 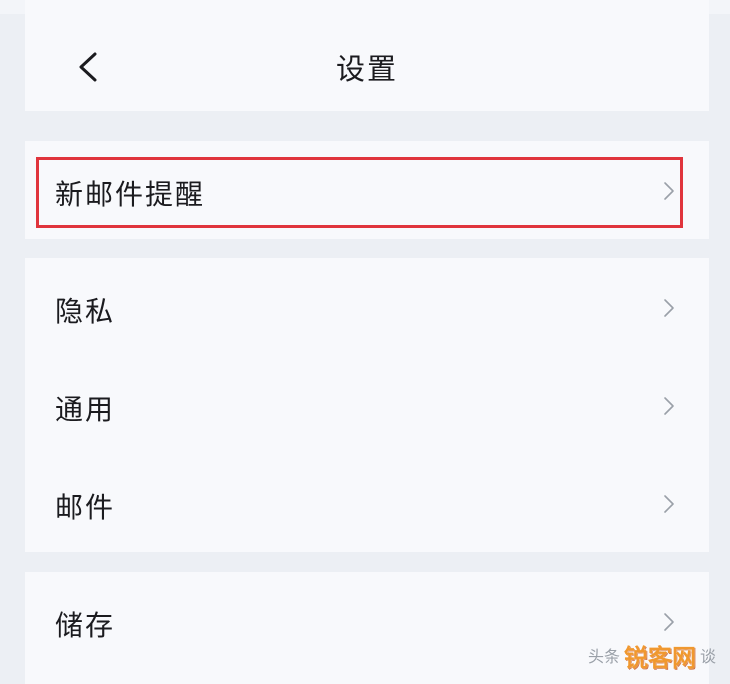 I want to click on settings-item-label: 邮件, so click(x=85, y=507).